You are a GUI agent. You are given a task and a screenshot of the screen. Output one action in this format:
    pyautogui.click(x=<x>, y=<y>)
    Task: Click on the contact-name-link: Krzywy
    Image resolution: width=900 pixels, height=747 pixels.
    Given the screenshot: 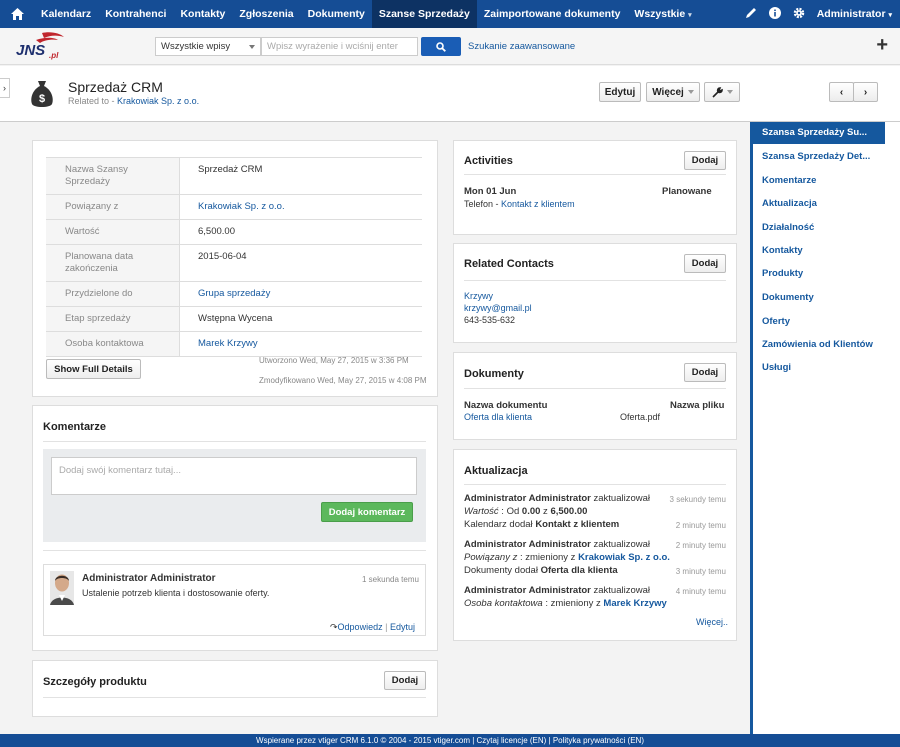 What is the action you would take?
    pyautogui.click(x=478, y=296)
    